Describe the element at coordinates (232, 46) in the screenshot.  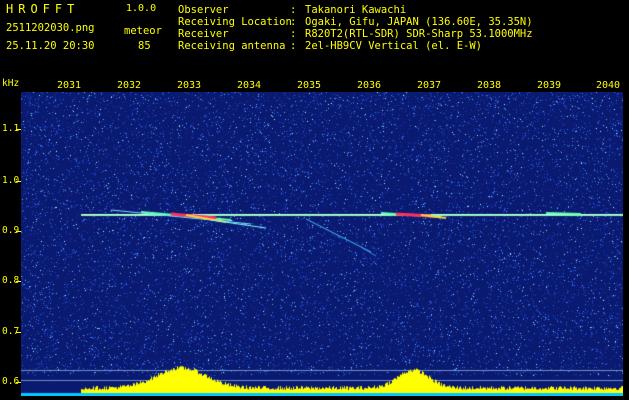
I see `antenna-label: Receiving antenna` at that location.